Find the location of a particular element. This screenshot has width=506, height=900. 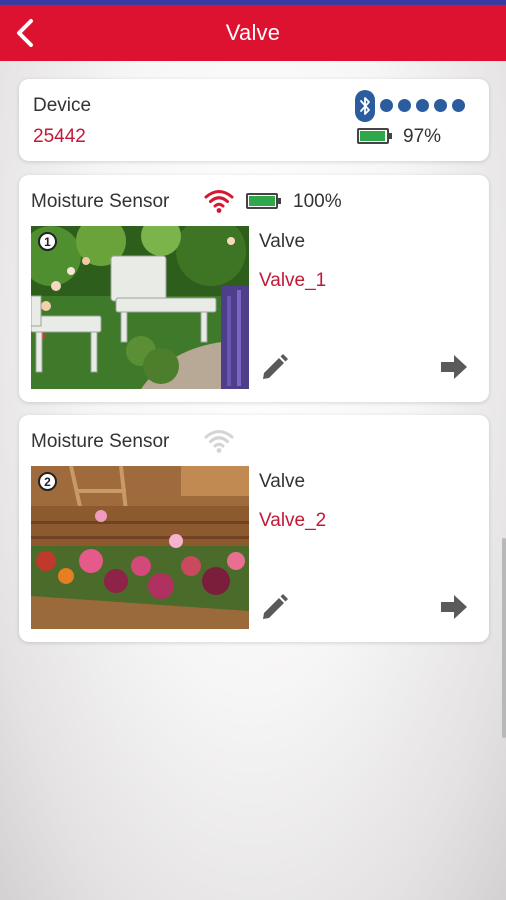

sensor-battery-fill is located at coordinates (262, 201).